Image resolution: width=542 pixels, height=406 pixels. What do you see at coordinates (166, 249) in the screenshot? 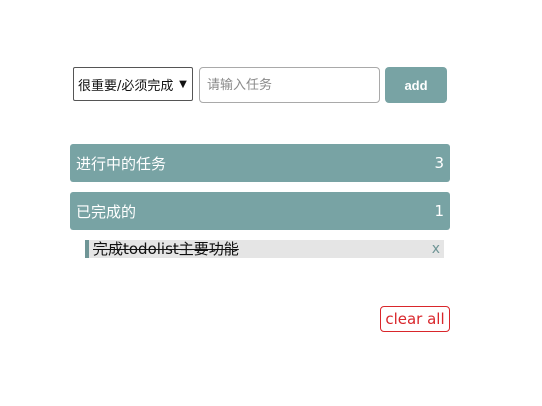
I see `done-task-text: 完成todolist主要功能` at bounding box center [166, 249].